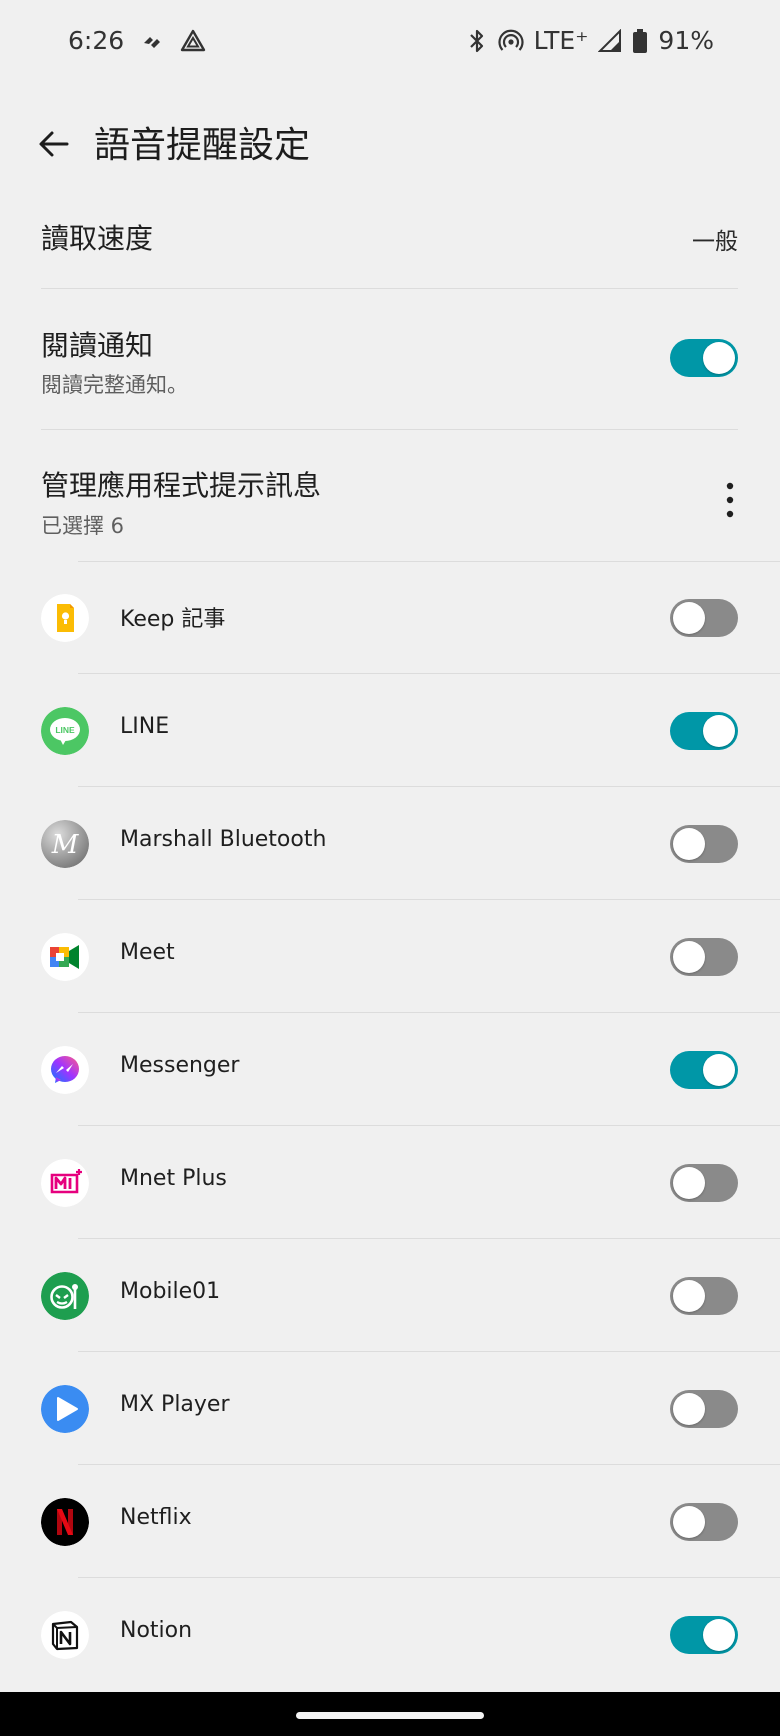  What do you see at coordinates (83, 526) in the screenshot?
I see `manage-apps-selected-count: 已選擇 6` at bounding box center [83, 526].